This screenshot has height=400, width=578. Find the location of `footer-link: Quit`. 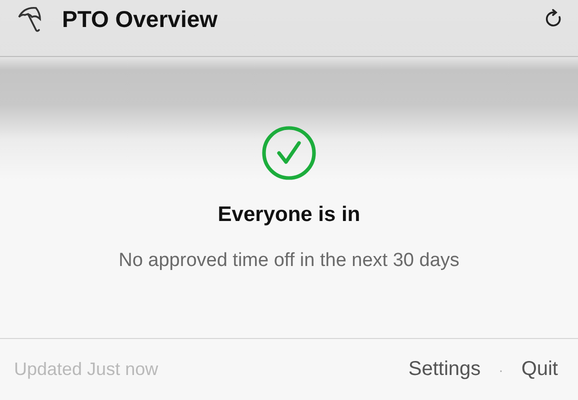

footer-link: Quit is located at coordinates (539, 369).